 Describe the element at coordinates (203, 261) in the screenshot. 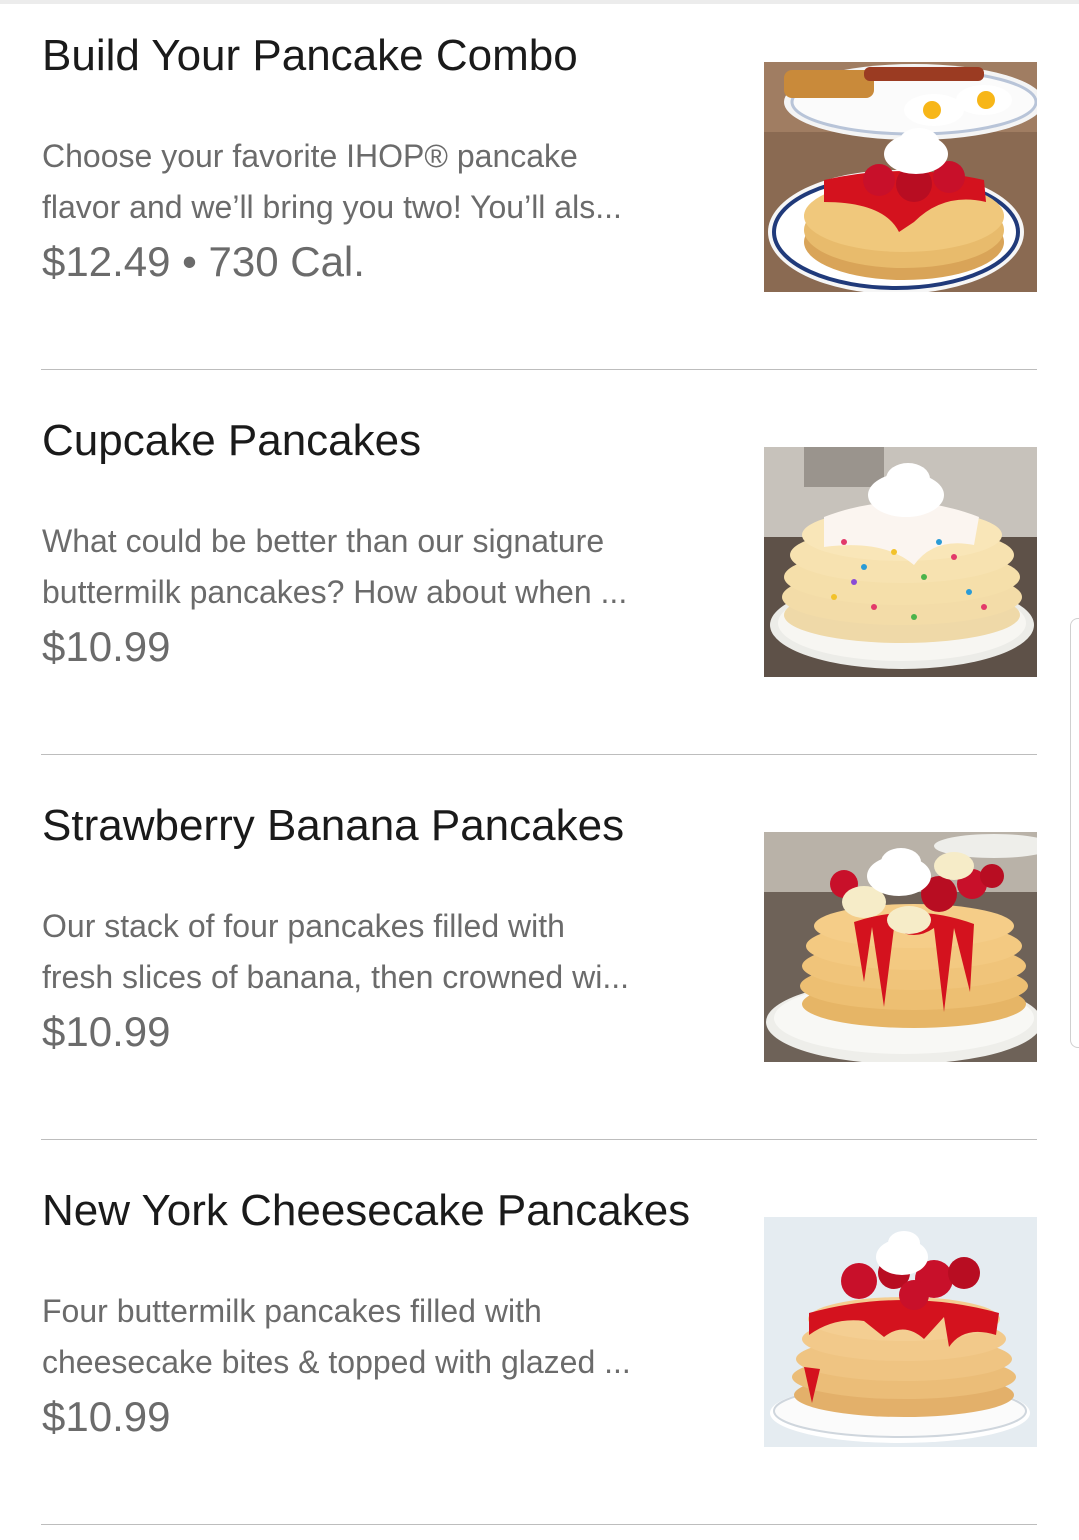

I see `item-price: $12.49 • 730 Cal.` at that location.